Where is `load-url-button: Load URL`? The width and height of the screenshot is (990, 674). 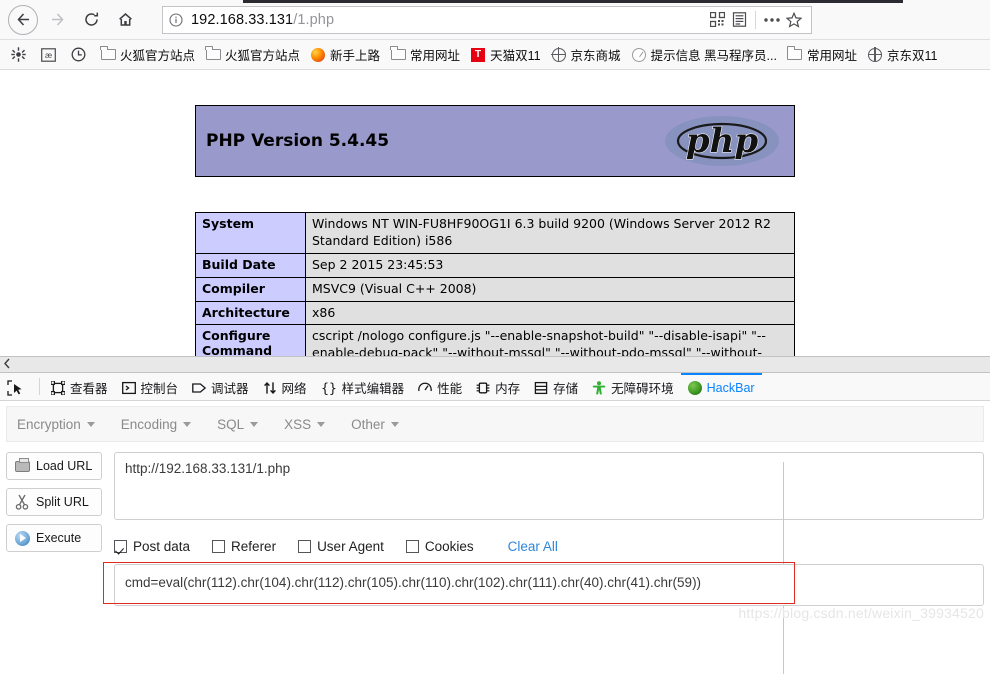 load-url-button: Load URL is located at coordinates (54, 466).